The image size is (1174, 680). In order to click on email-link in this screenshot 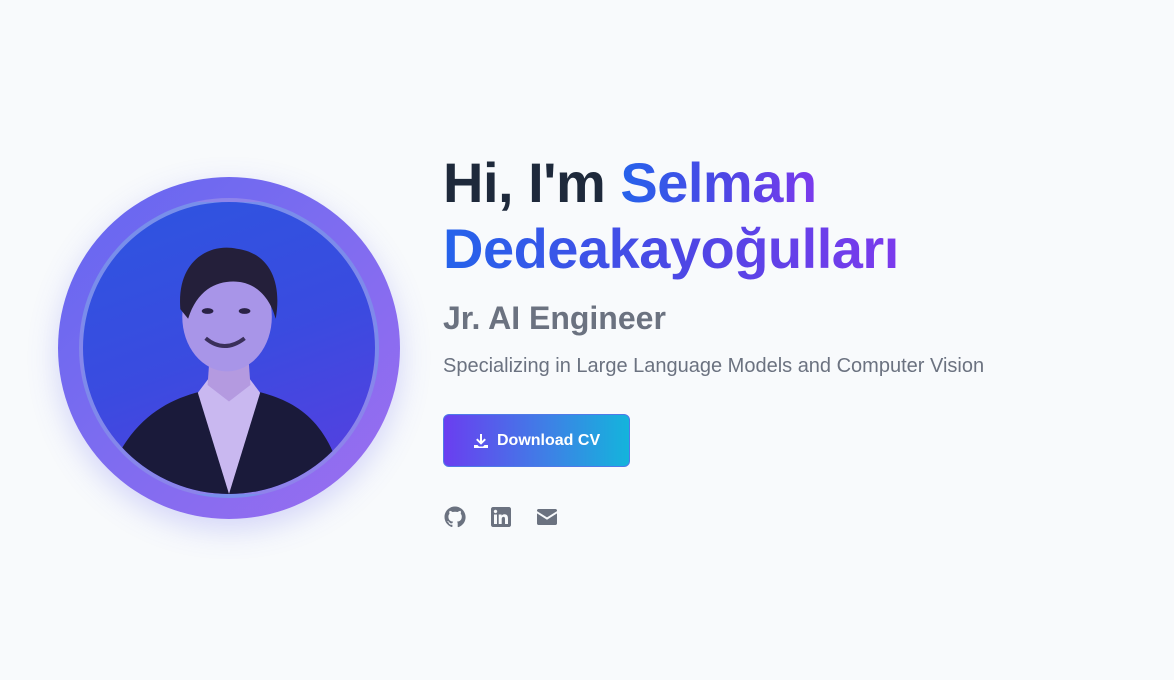, I will do `click(547, 517)`.